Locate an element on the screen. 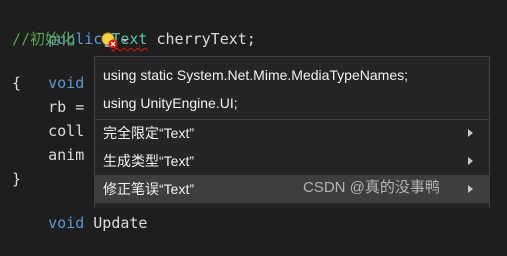  chevron-down-icon is located at coordinates (125, 40).